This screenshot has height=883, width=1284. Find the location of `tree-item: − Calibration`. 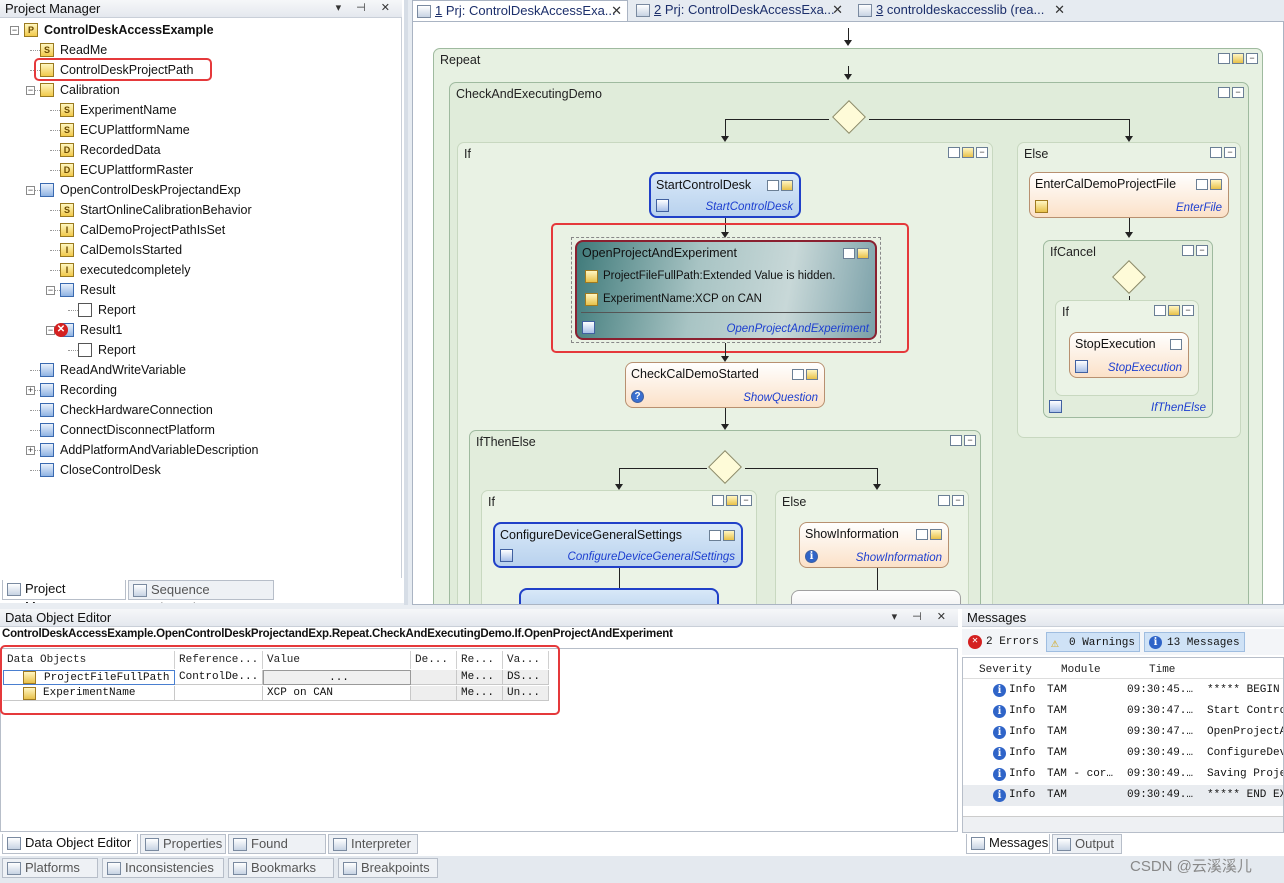

tree-item: − Calibration is located at coordinates (200, 90).